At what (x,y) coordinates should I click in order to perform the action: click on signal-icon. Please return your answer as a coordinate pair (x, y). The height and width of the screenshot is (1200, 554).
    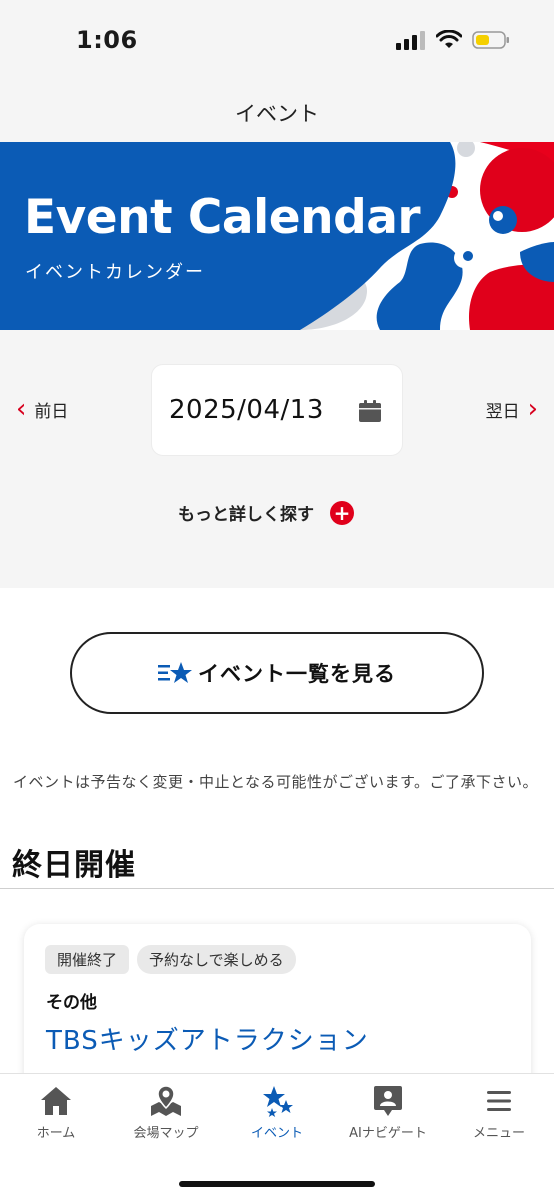
    Looking at the image, I should click on (410, 40).